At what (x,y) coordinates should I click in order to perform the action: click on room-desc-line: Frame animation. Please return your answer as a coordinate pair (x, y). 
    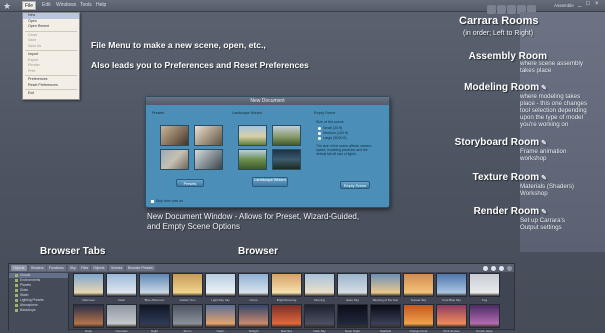
    Looking at the image, I should click on (543, 151).